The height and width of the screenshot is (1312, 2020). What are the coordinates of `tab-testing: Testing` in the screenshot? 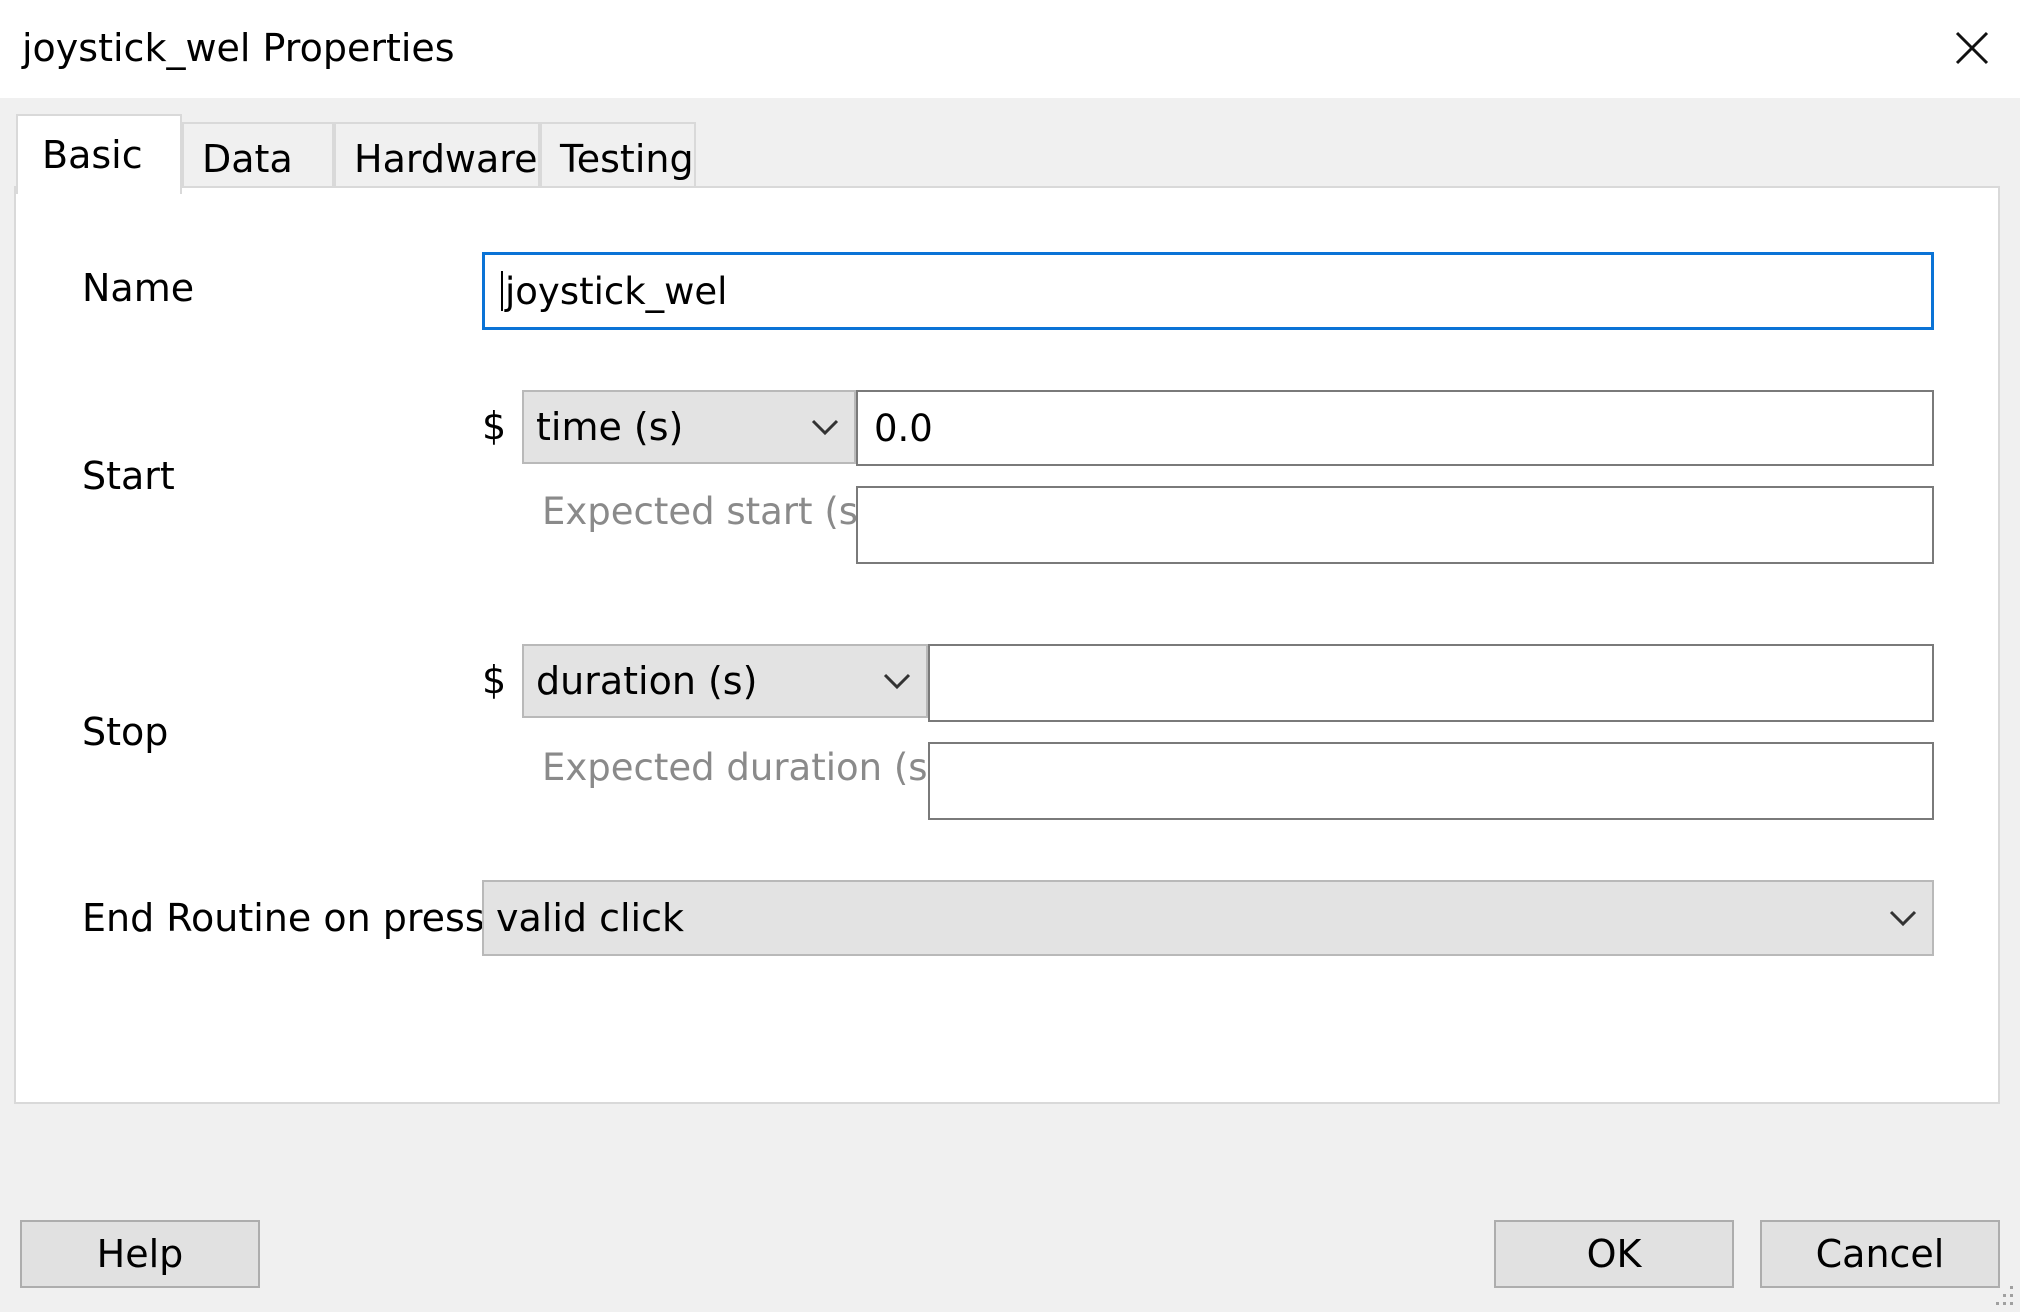 It's located at (618, 158).